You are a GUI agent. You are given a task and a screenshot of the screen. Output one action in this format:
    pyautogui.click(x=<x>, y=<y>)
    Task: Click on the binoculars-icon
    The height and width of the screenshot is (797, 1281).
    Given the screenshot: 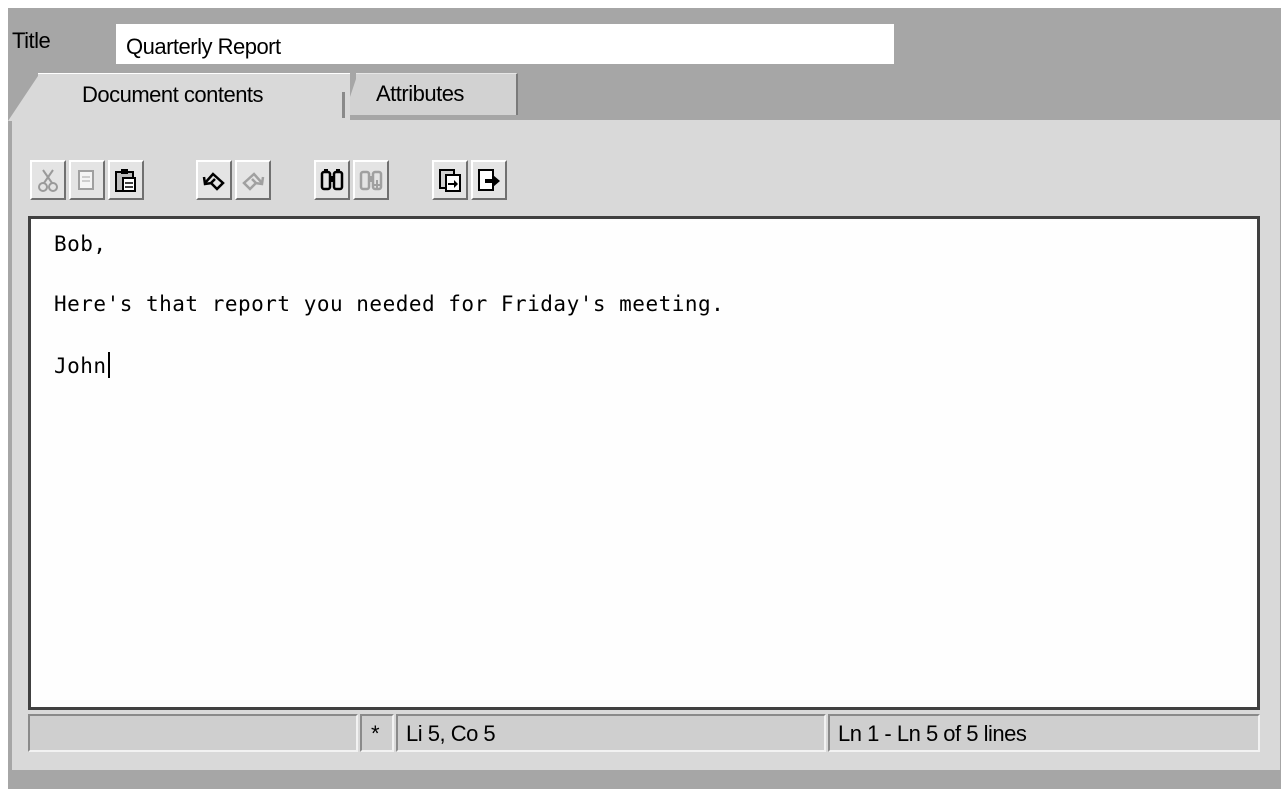 What is the action you would take?
    pyautogui.click(x=332, y=180)
    